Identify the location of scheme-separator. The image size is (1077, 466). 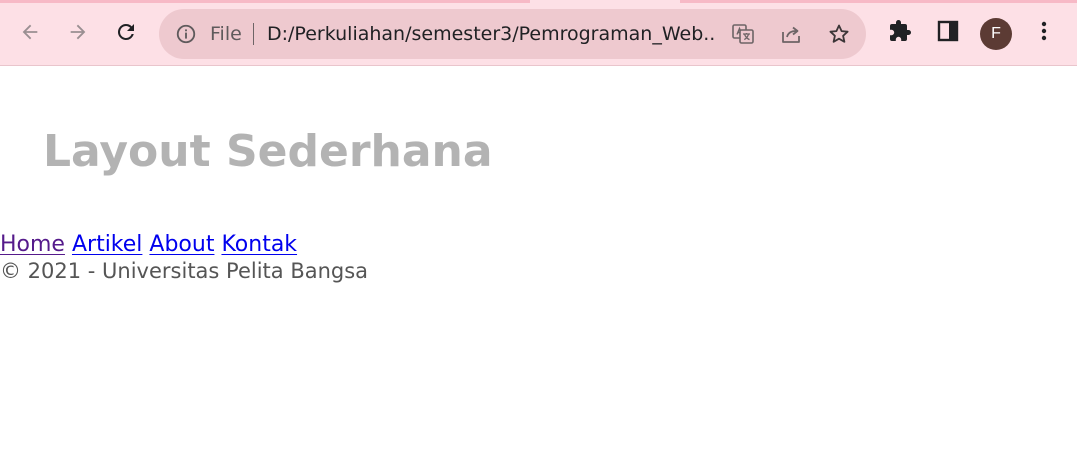
(253, 34).